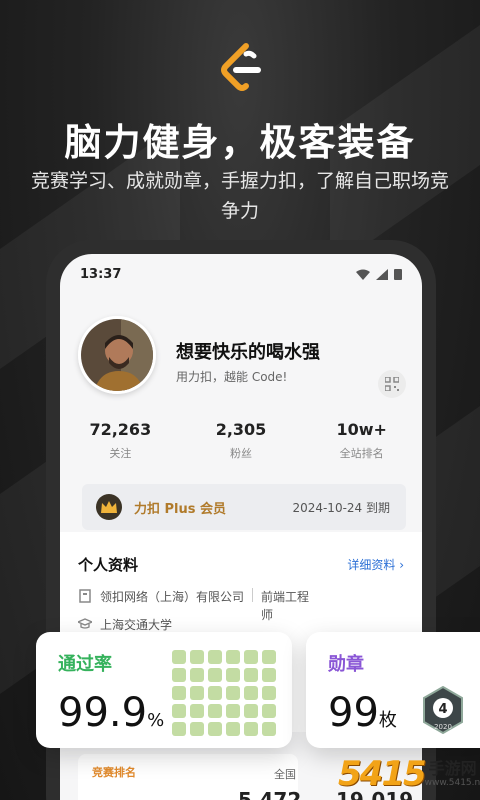  Describe the element at coordinates (232, 377) in the screenshot. I see `user-bio: 用力扣，越能 Code!` at that location.